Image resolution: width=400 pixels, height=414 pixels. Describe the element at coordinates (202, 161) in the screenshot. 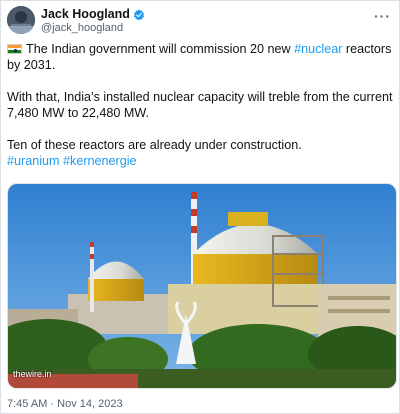

I see `hashtags-line: #uranium #kernenergie` at that location.